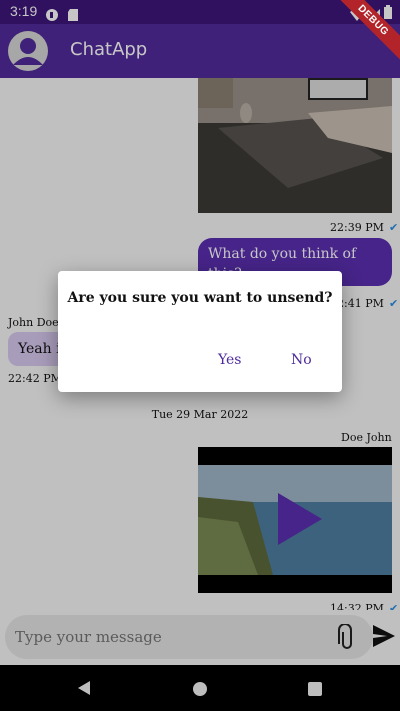  What do you see at coordinates (230, 360) in the screenshot?
I see `yes-button: Yes` at bounding box center [230, 360].